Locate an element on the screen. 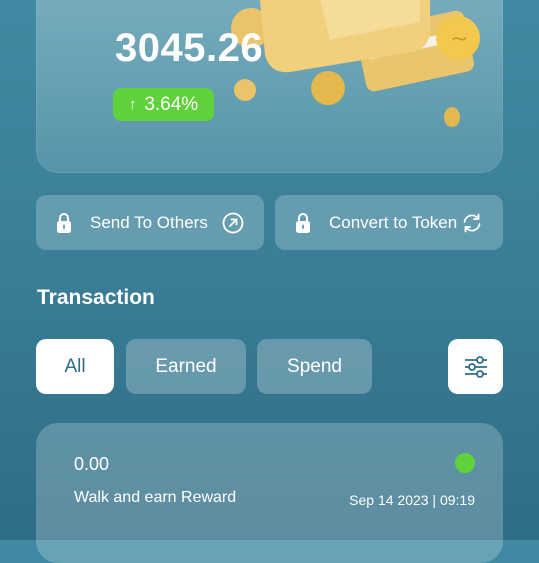  arrow-up-right-circle-icon is located at coordinates (233, 222).